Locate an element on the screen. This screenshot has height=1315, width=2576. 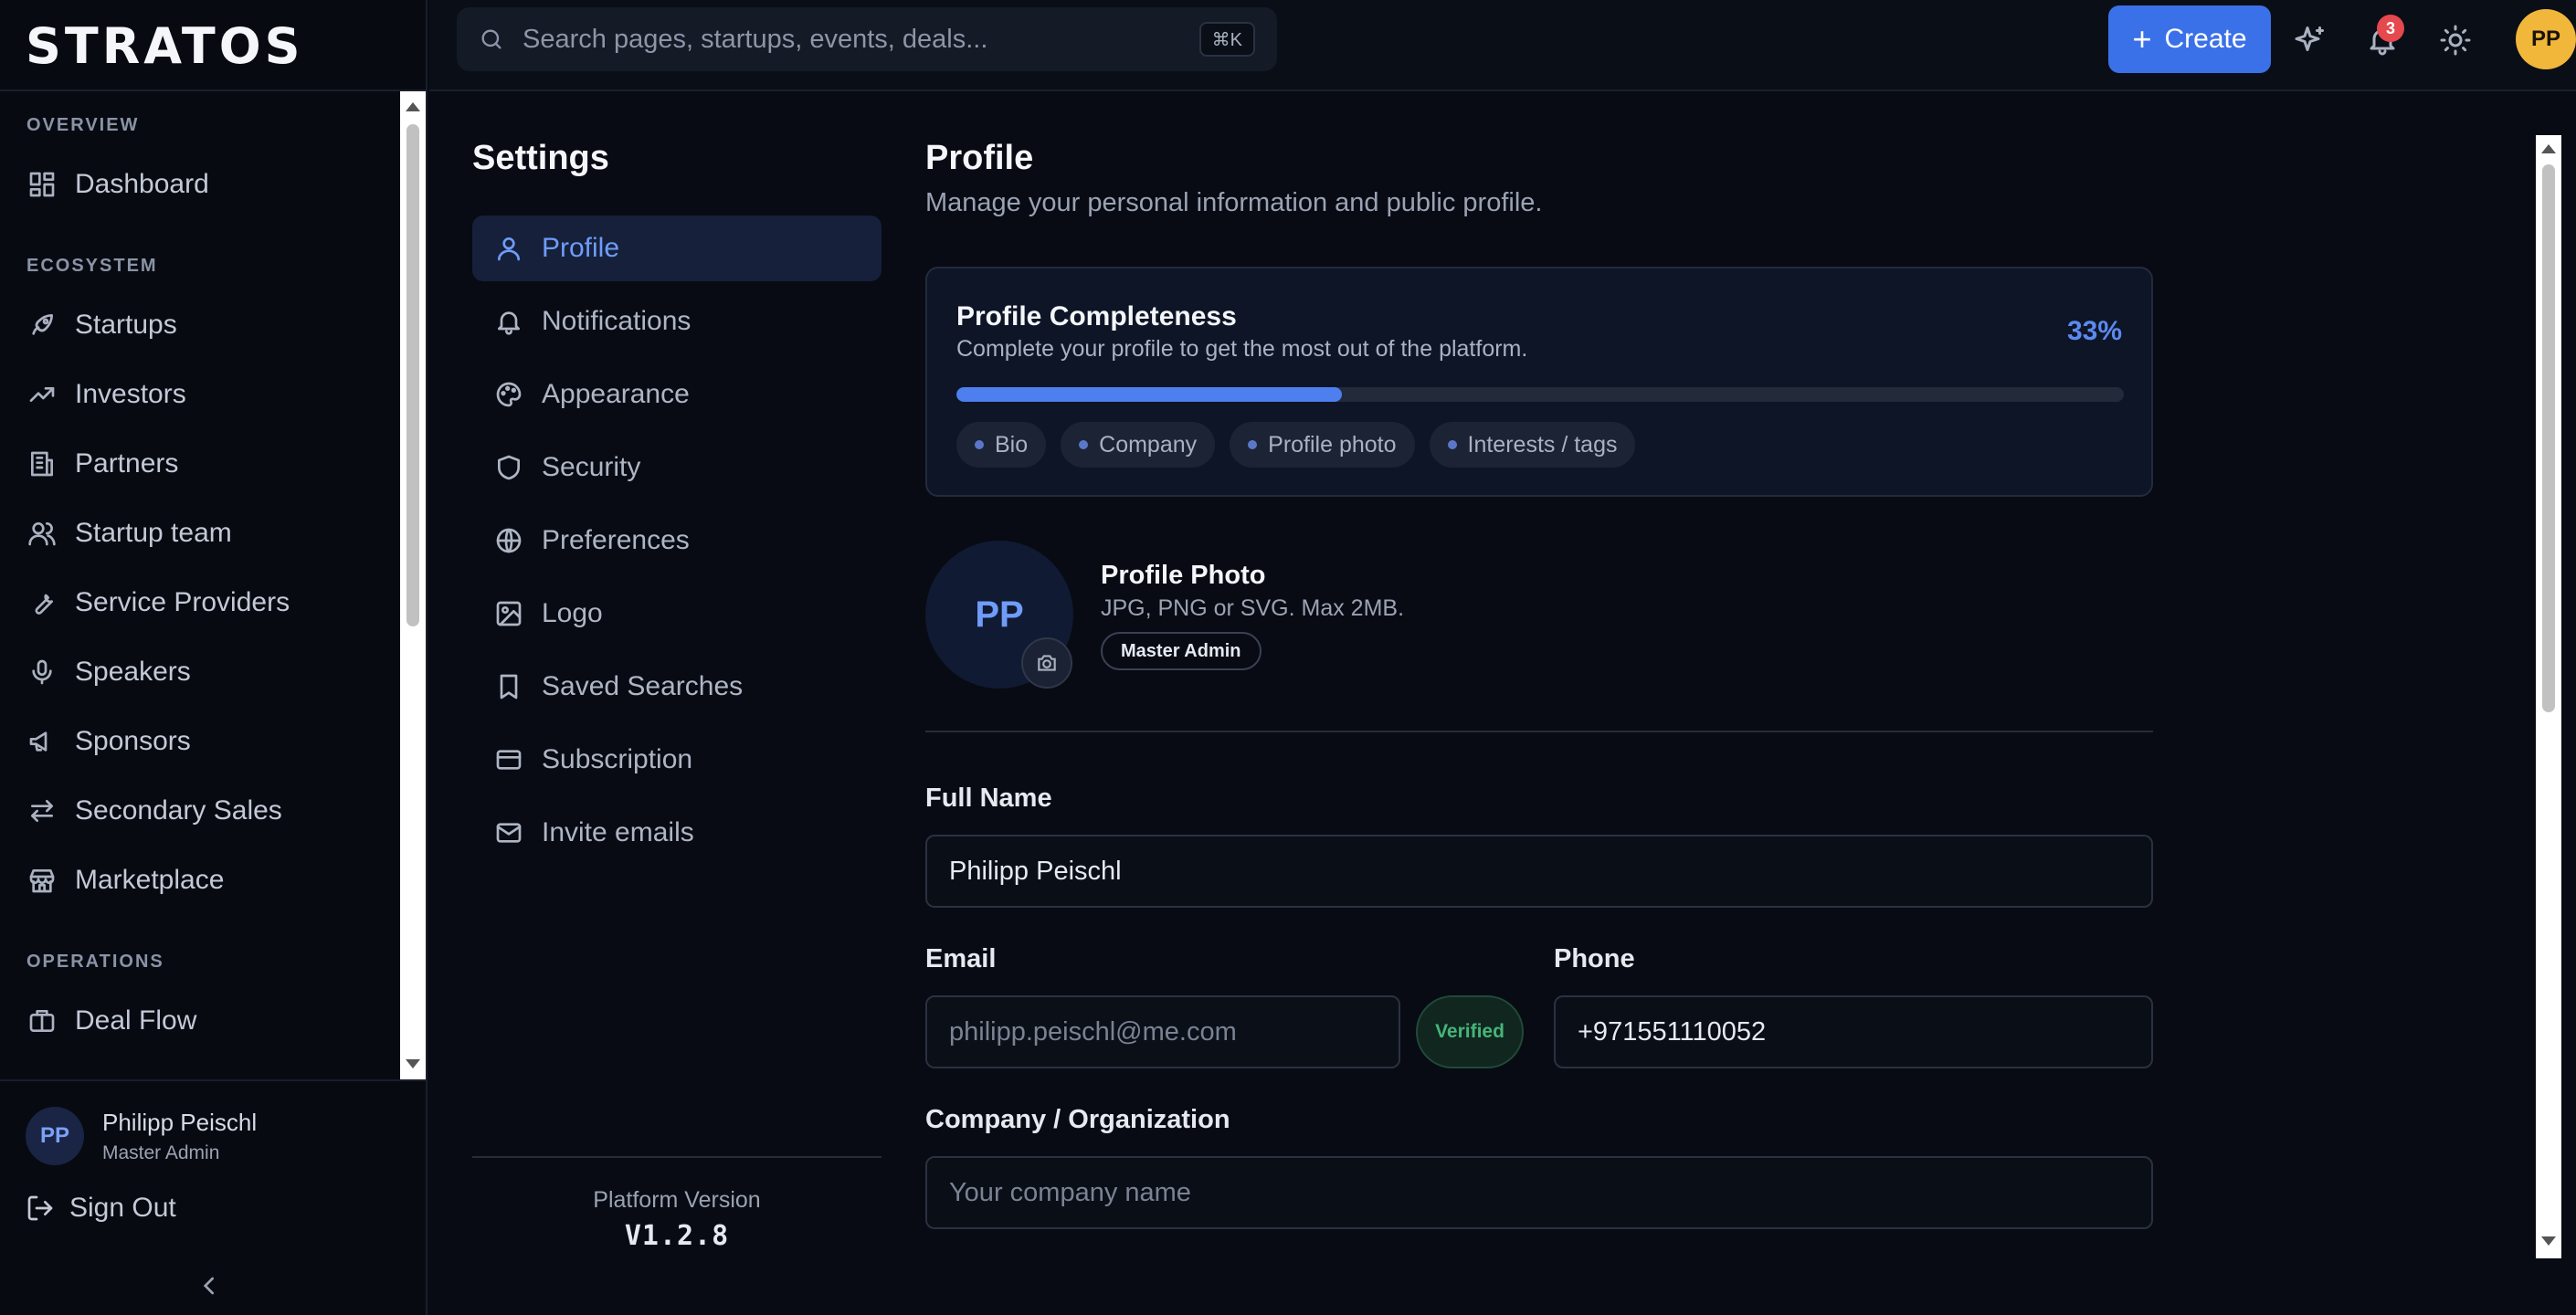
phone-input: +971551110052 is located at coordinates (1853, 1031).